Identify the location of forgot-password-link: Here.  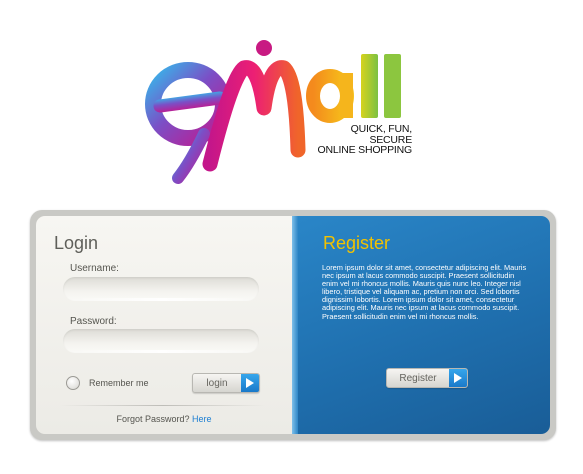
(202, 419).